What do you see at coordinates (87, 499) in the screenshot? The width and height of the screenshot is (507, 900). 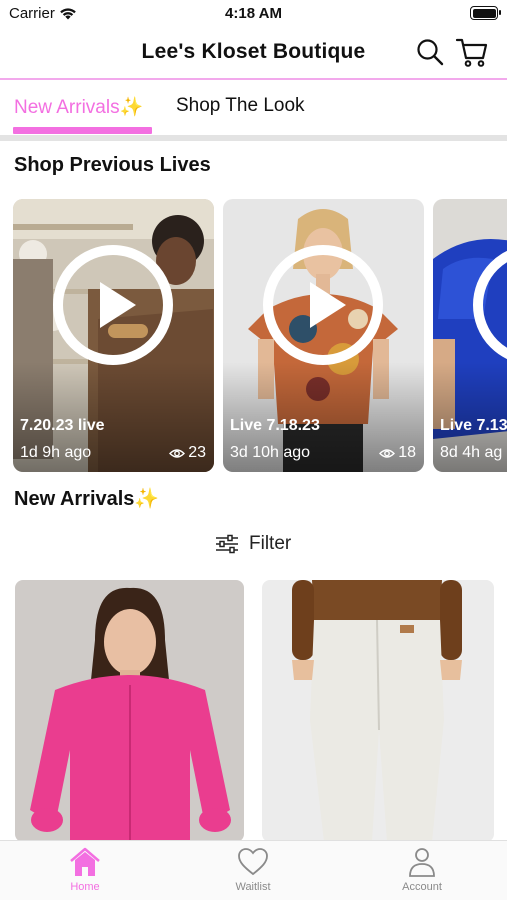 I see `new-arrivals-title: New Arrivals✨` at bounding box center [87, 499].